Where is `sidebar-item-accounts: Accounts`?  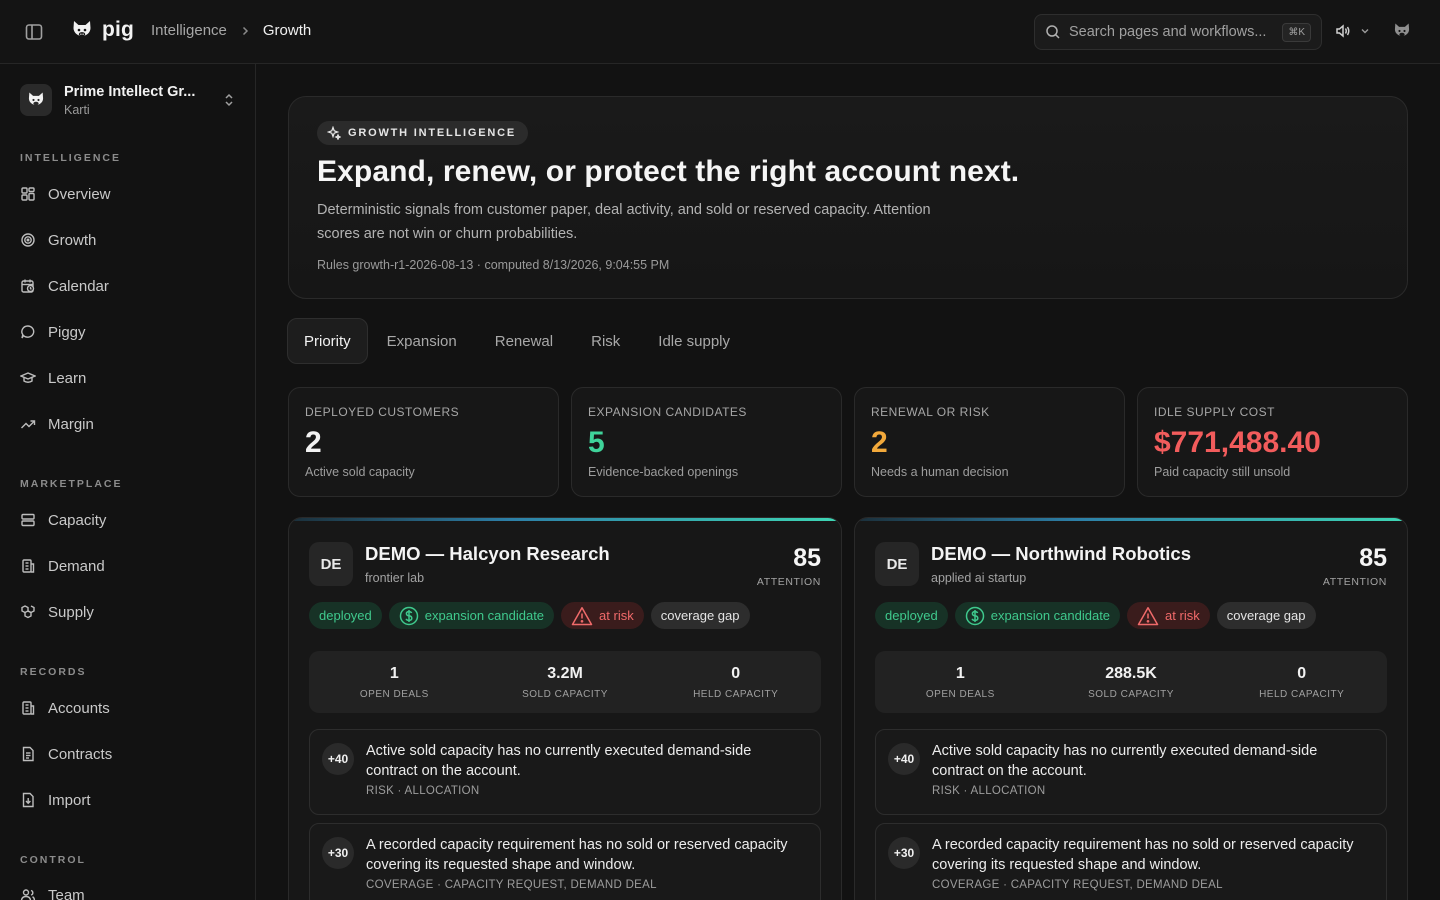
sidebar-item-accounts: Accounts is located at coordinates (128, 708).